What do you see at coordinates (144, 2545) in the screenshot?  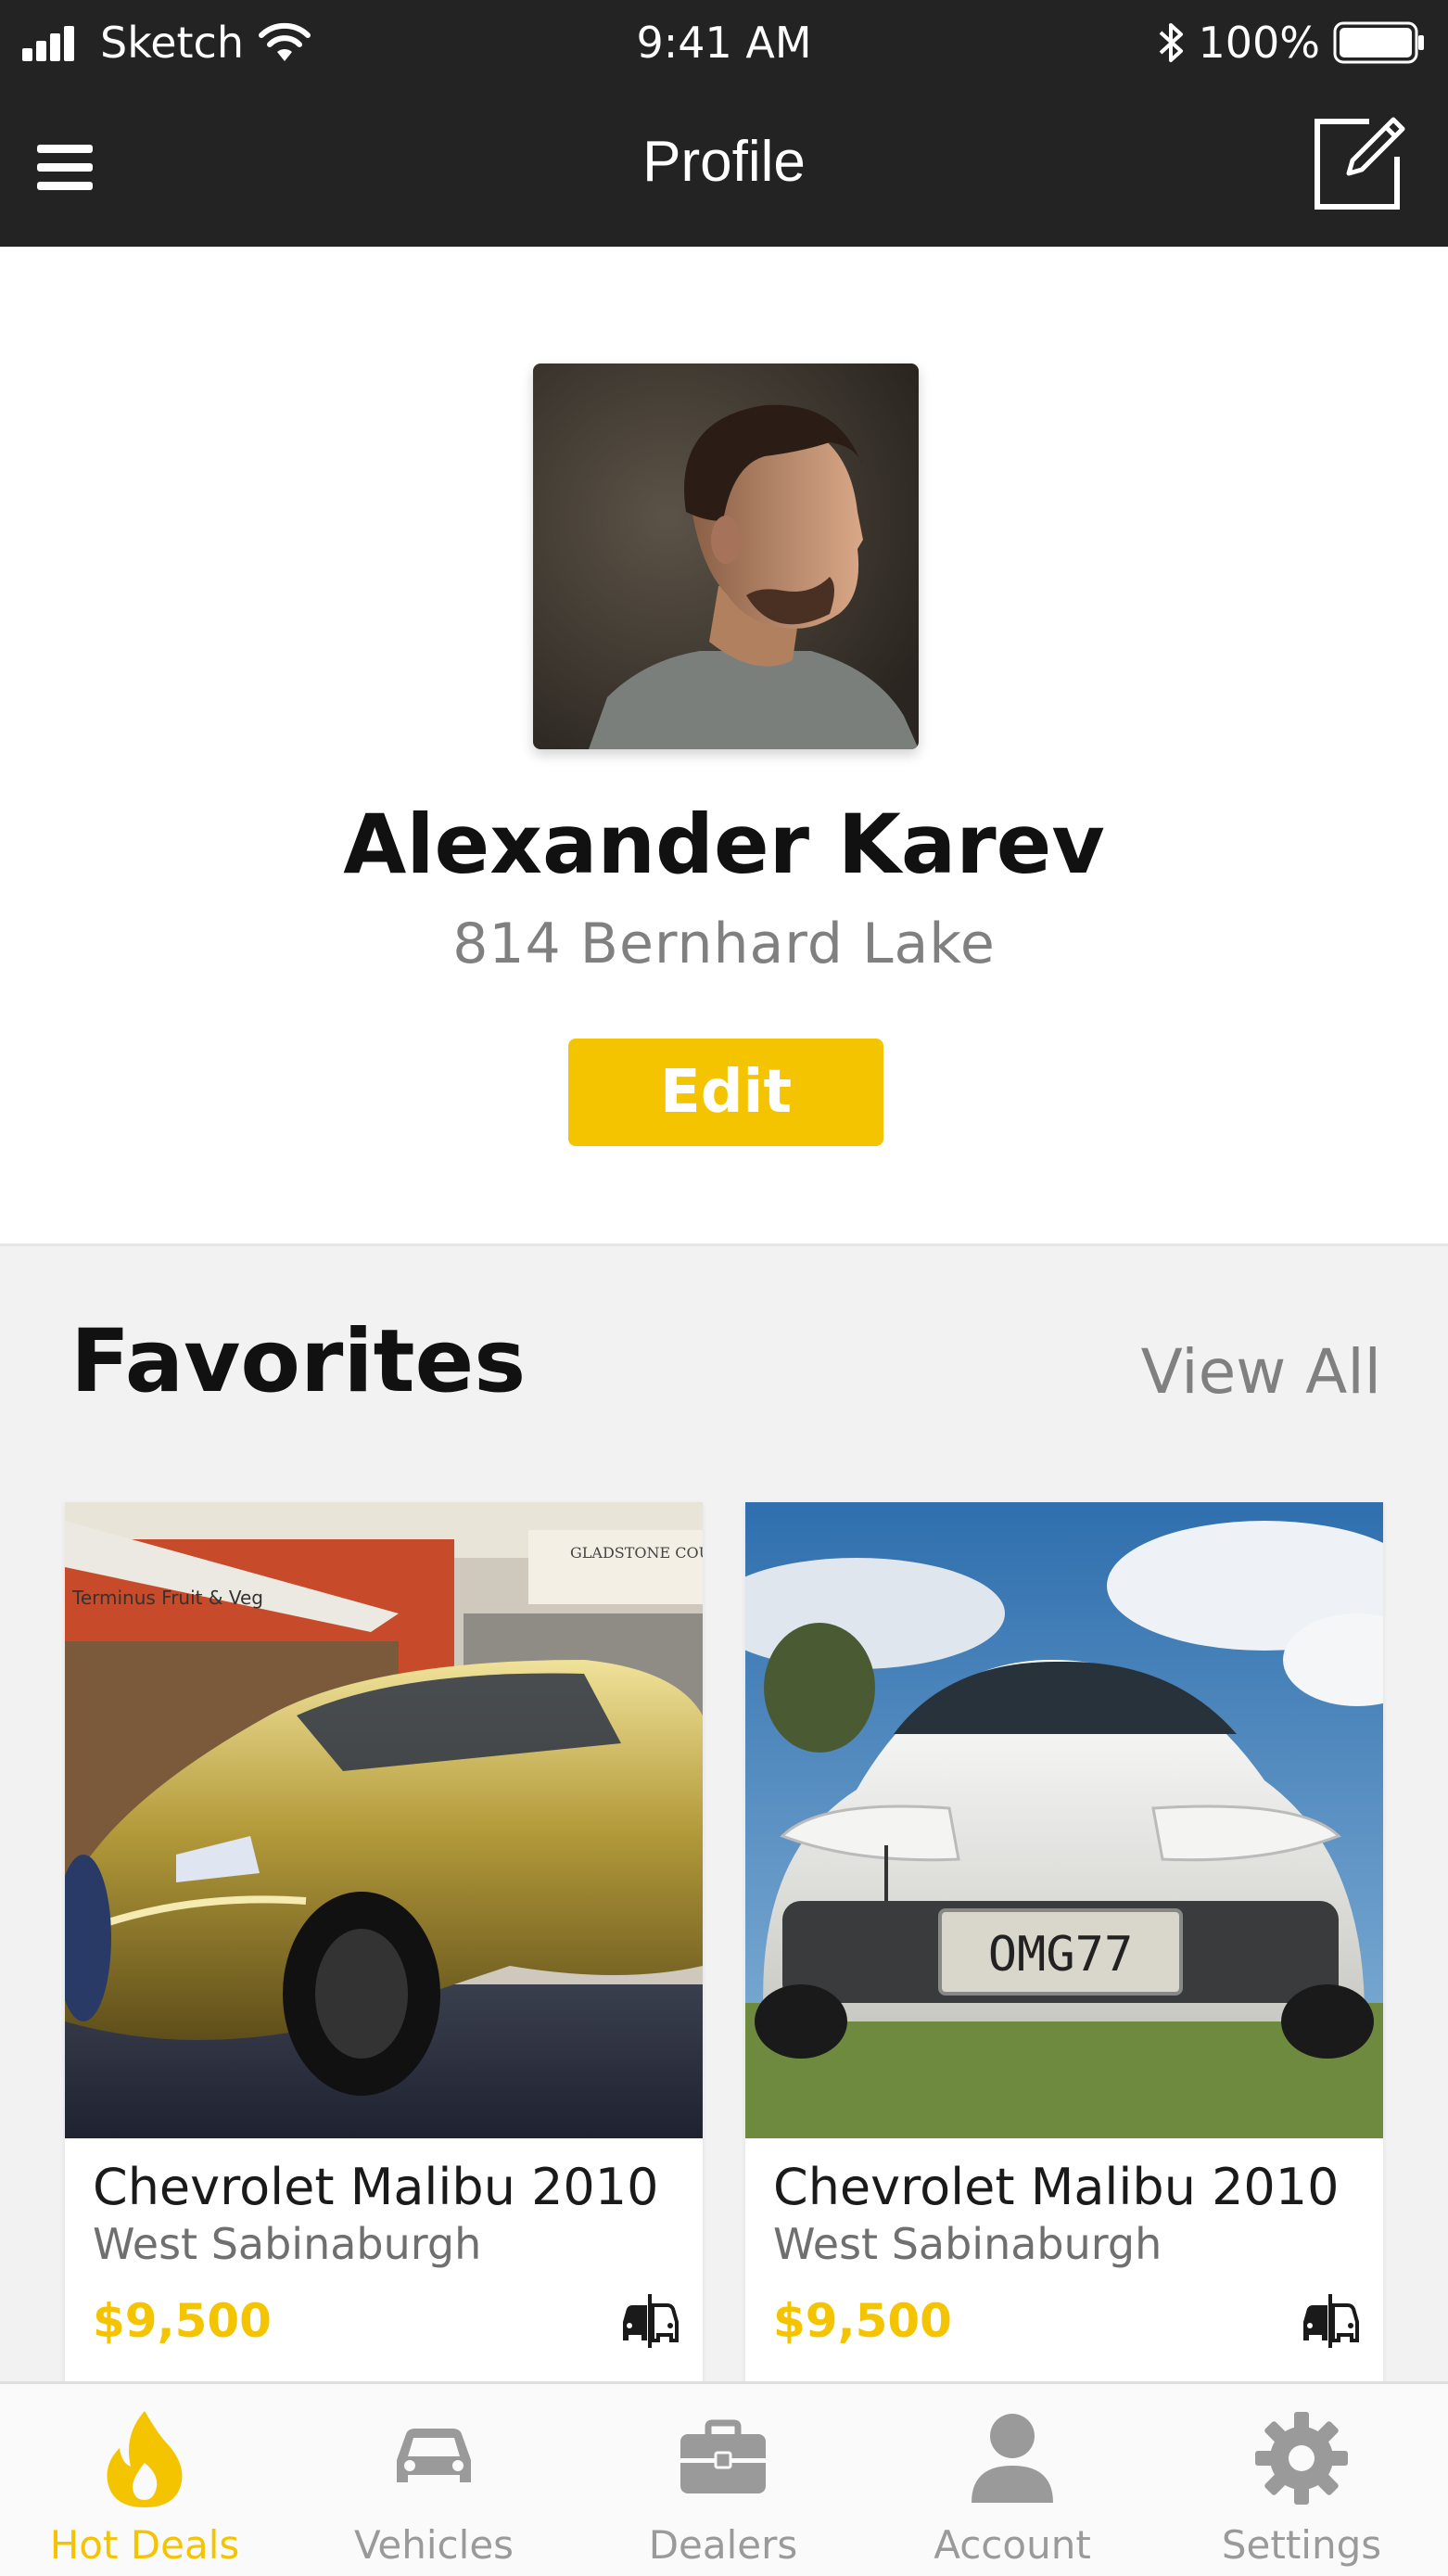 I see `tab-label: Hot Deals` at bounding box center [144, 2545].